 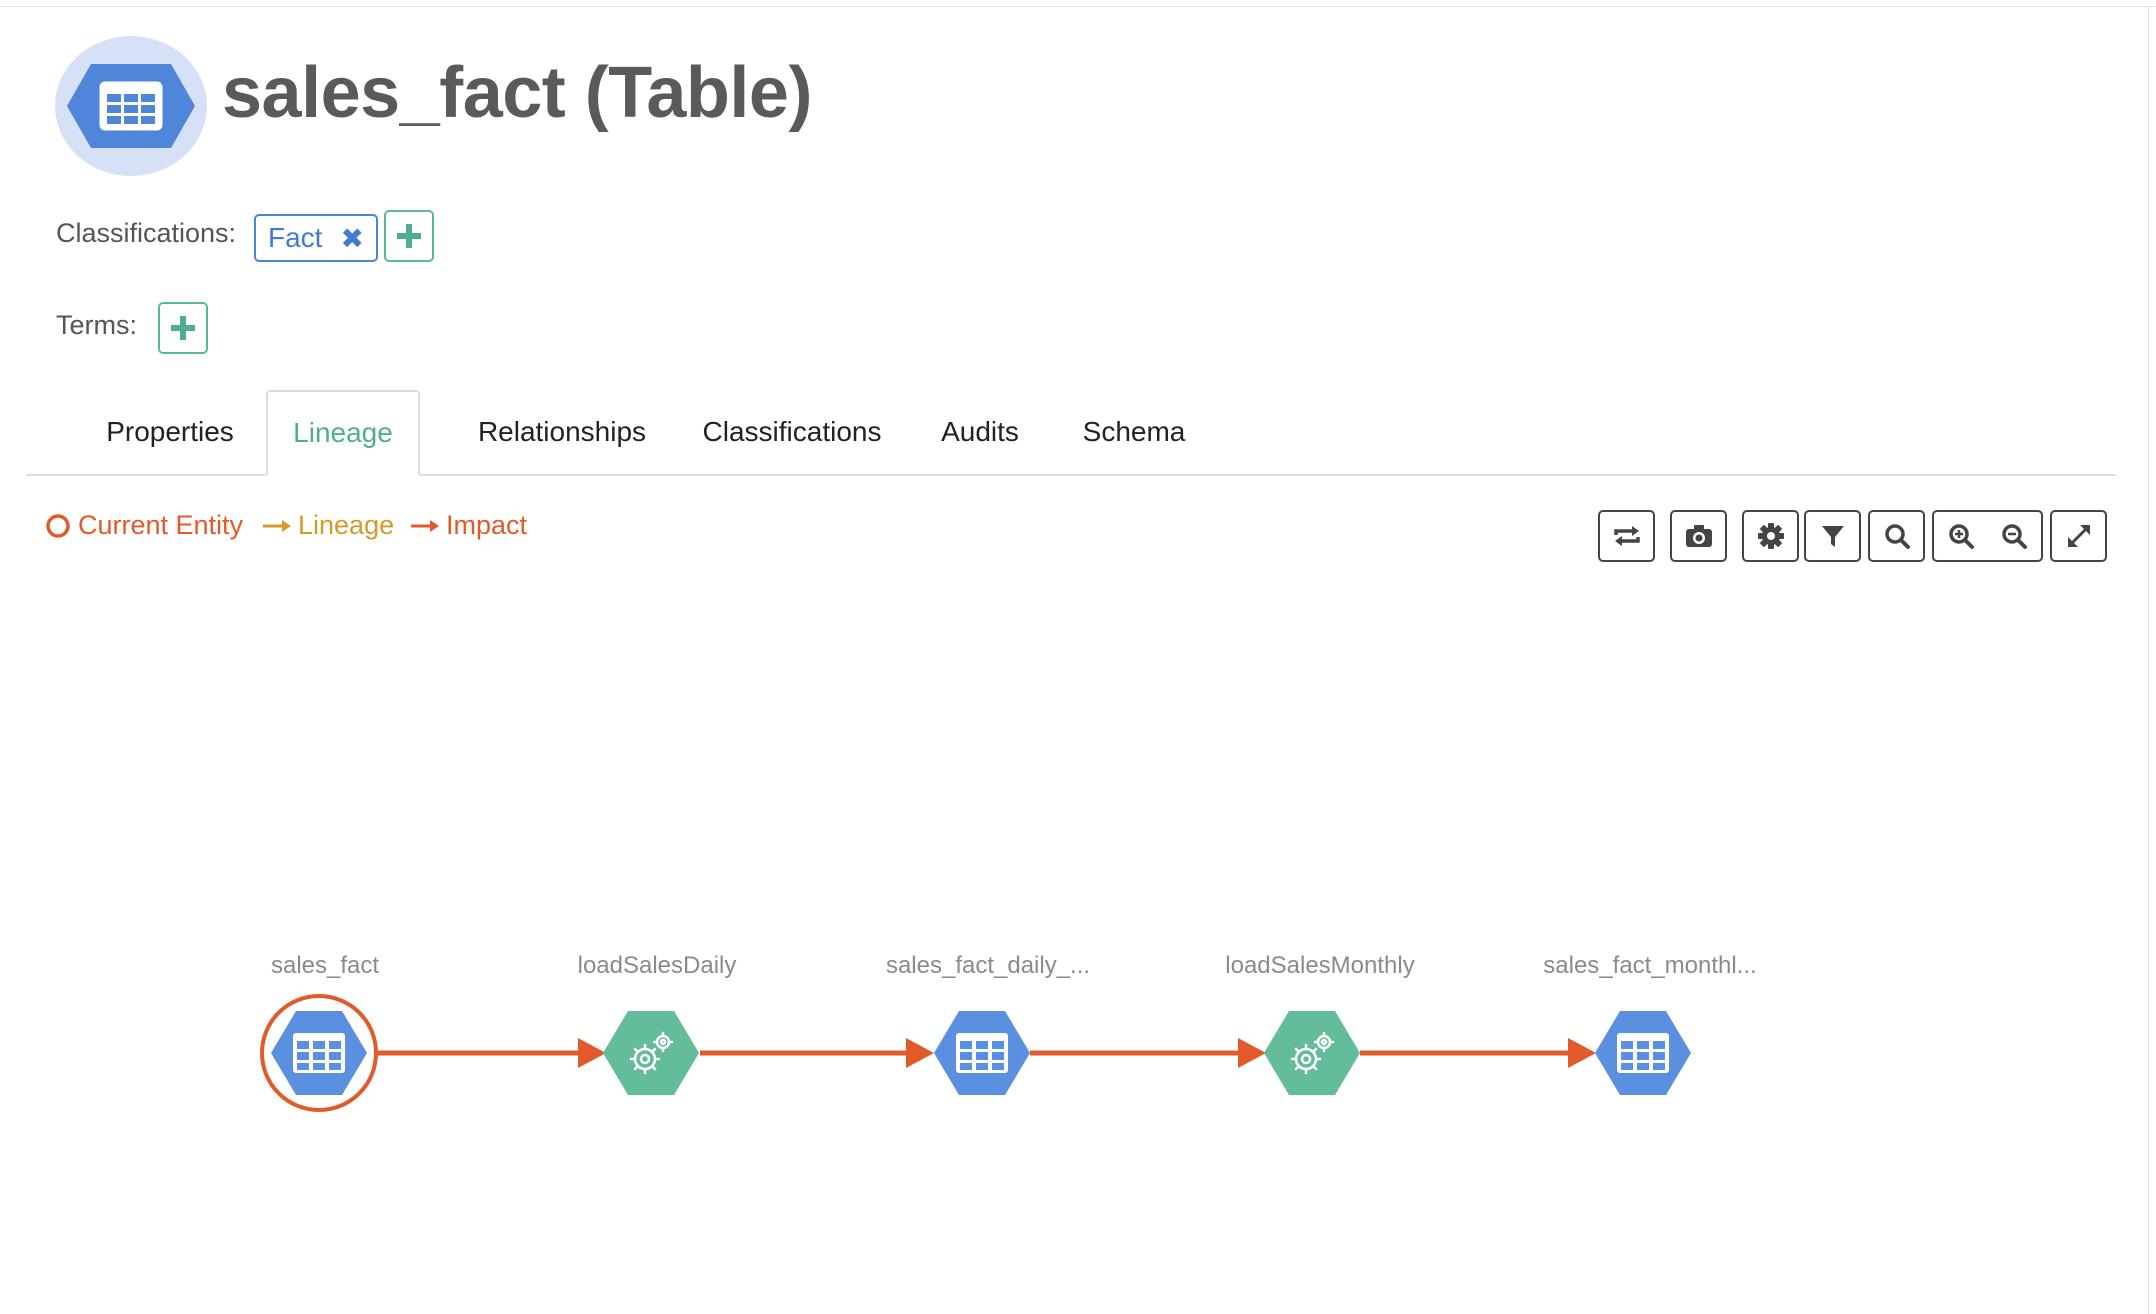 I want to click on lineage-node-sales-fact-monthly, so click(x=1643, y=1053).